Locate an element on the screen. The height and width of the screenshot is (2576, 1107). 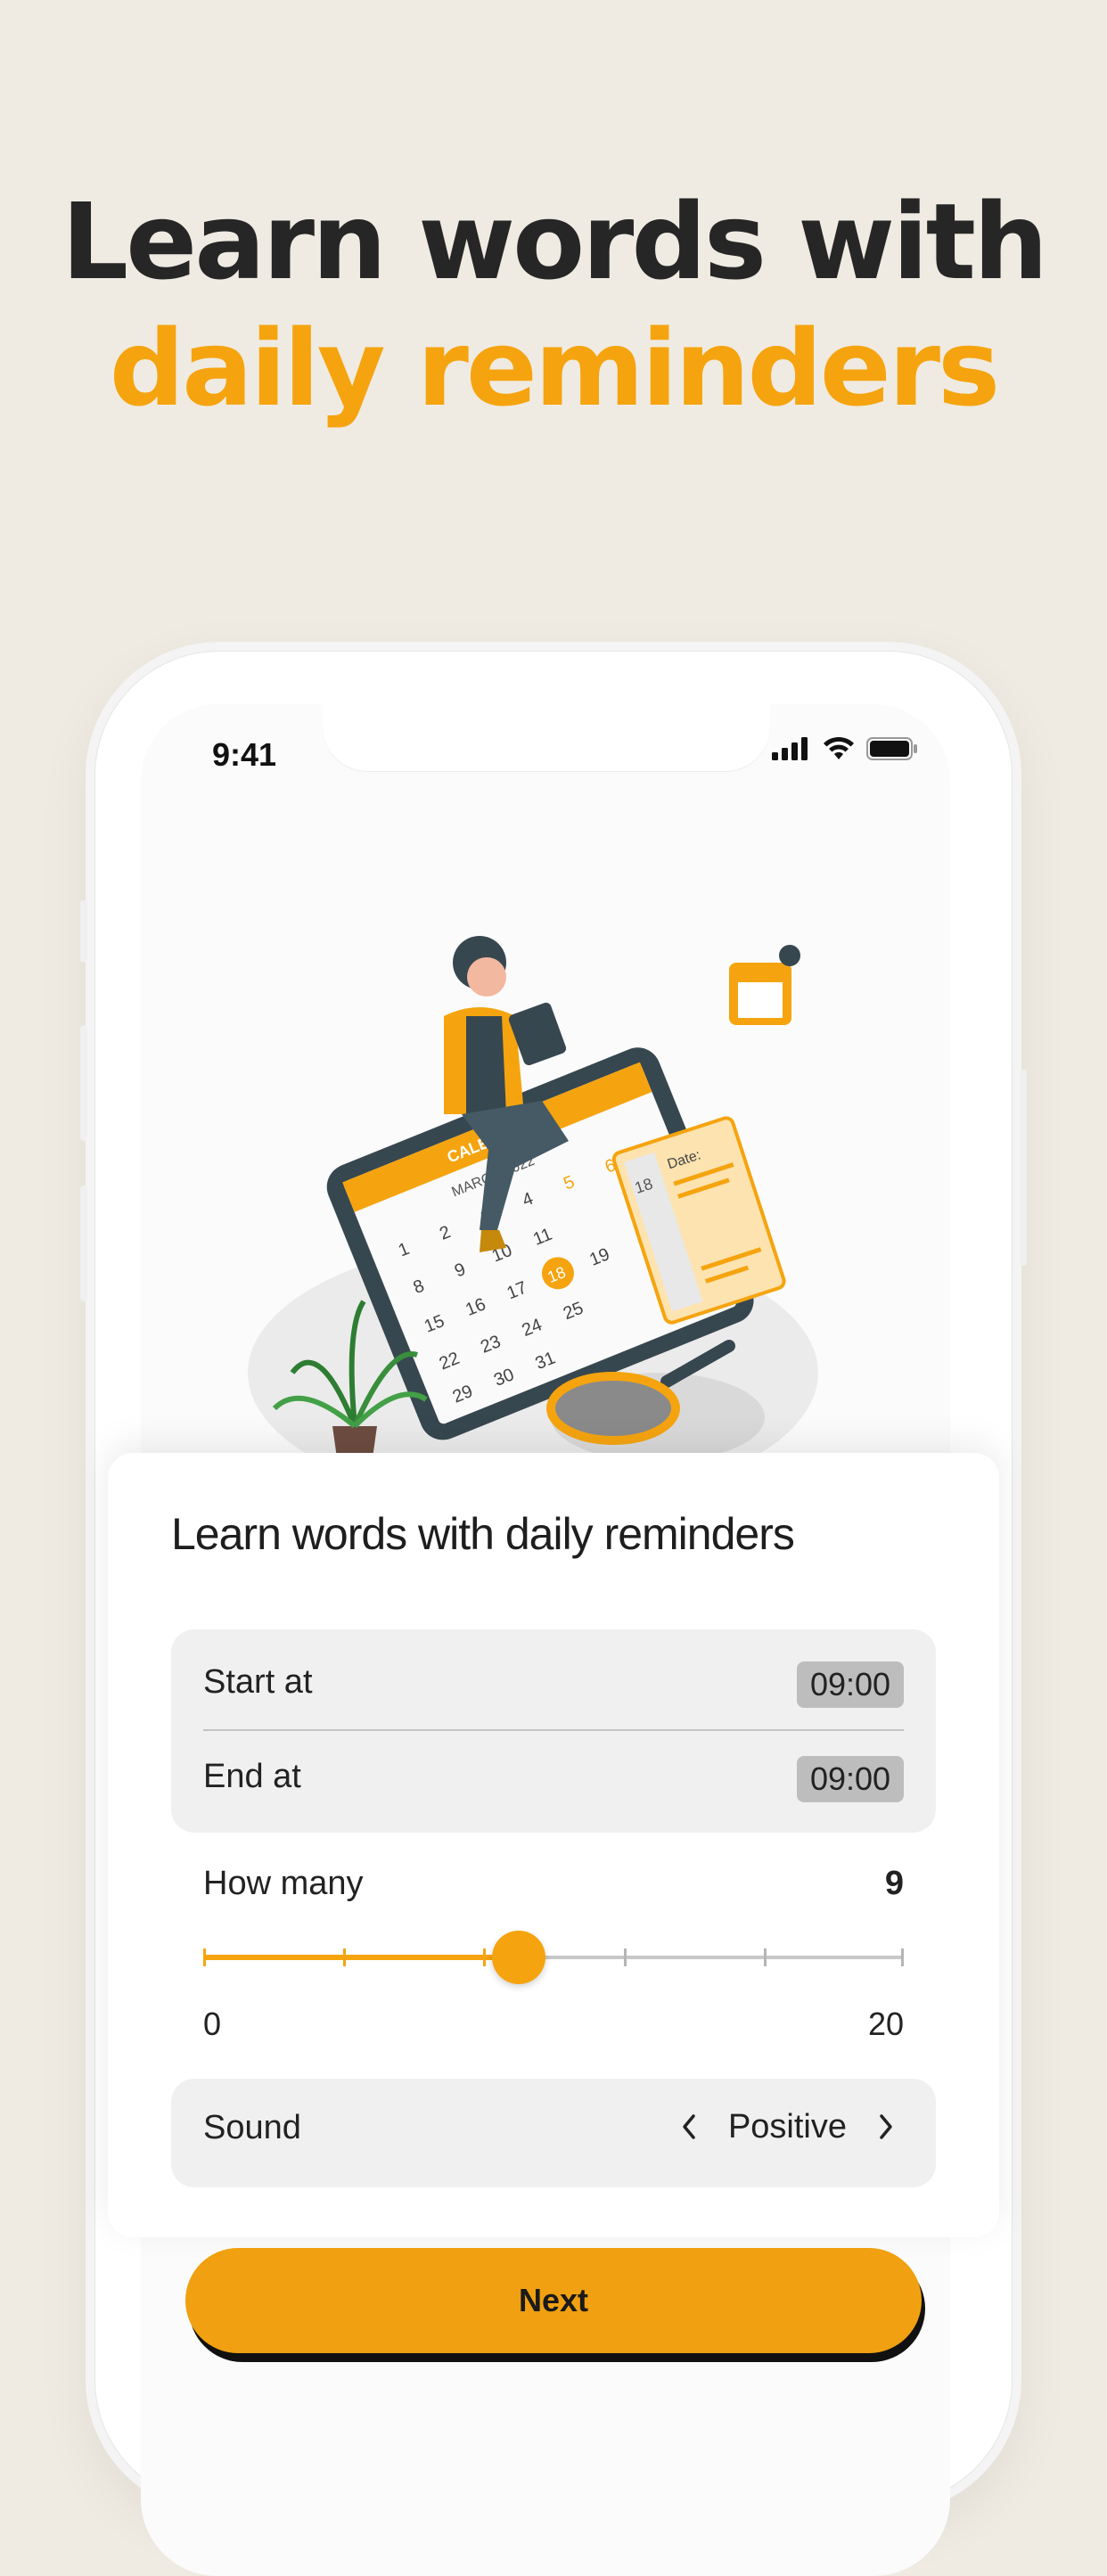
phone-notch is located at coordinates (547, 738).